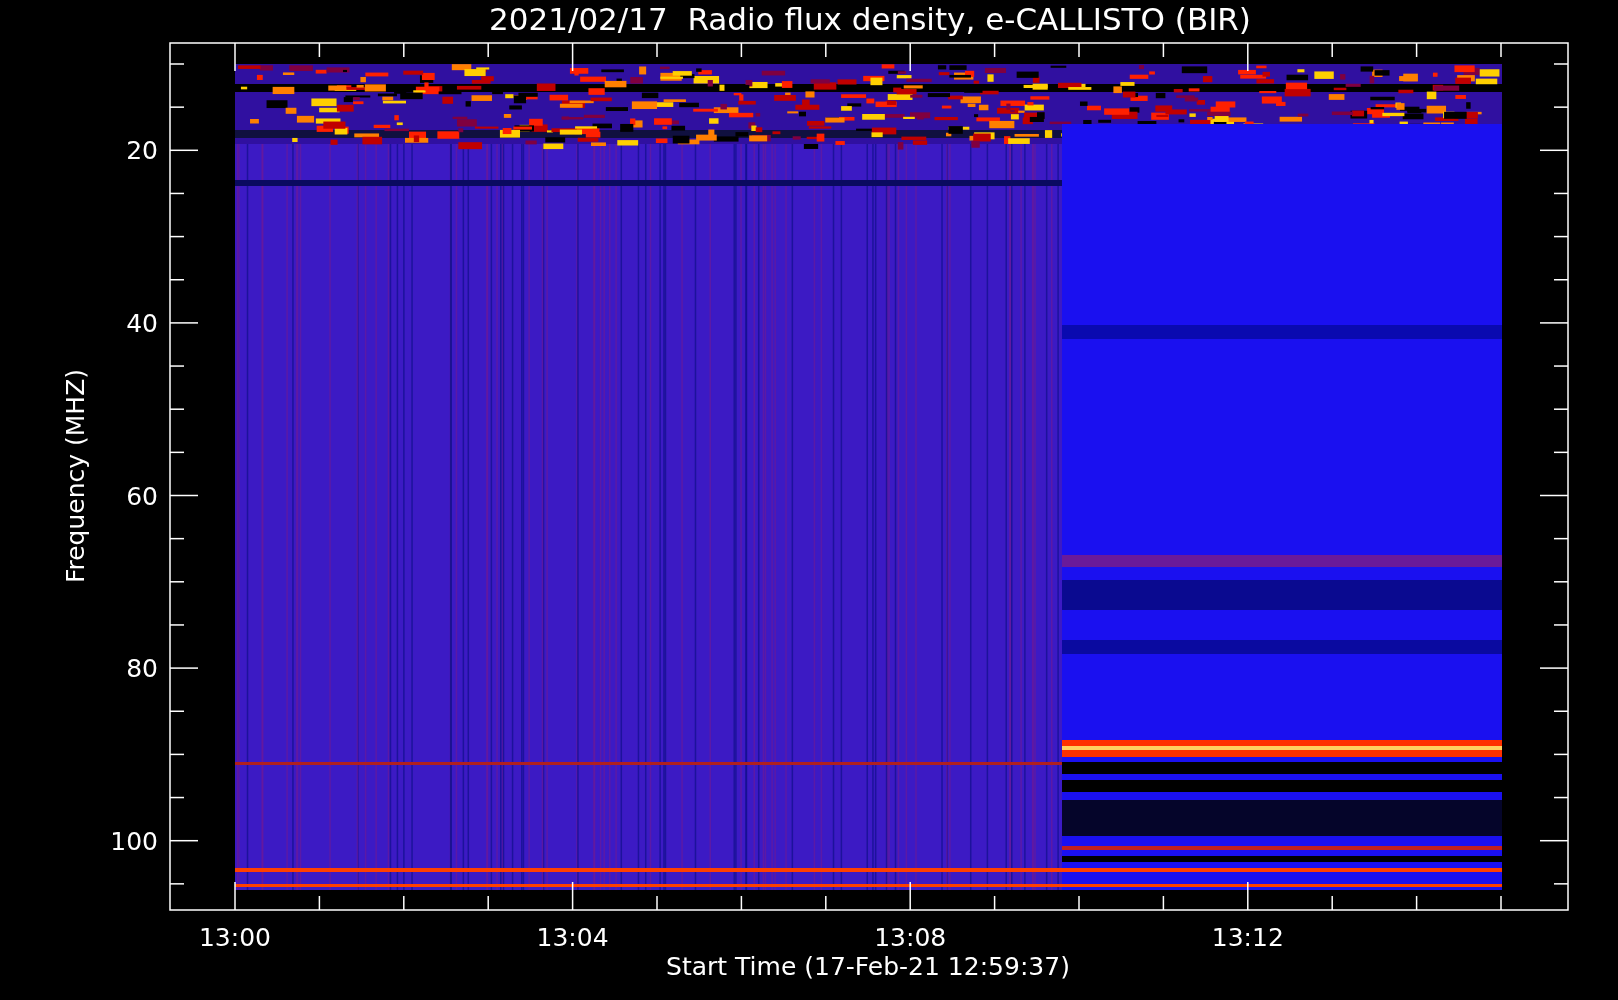  Describe the element at coordinates (142, 496) in the screenshot. I see `y-tick-label: 60` at that location.